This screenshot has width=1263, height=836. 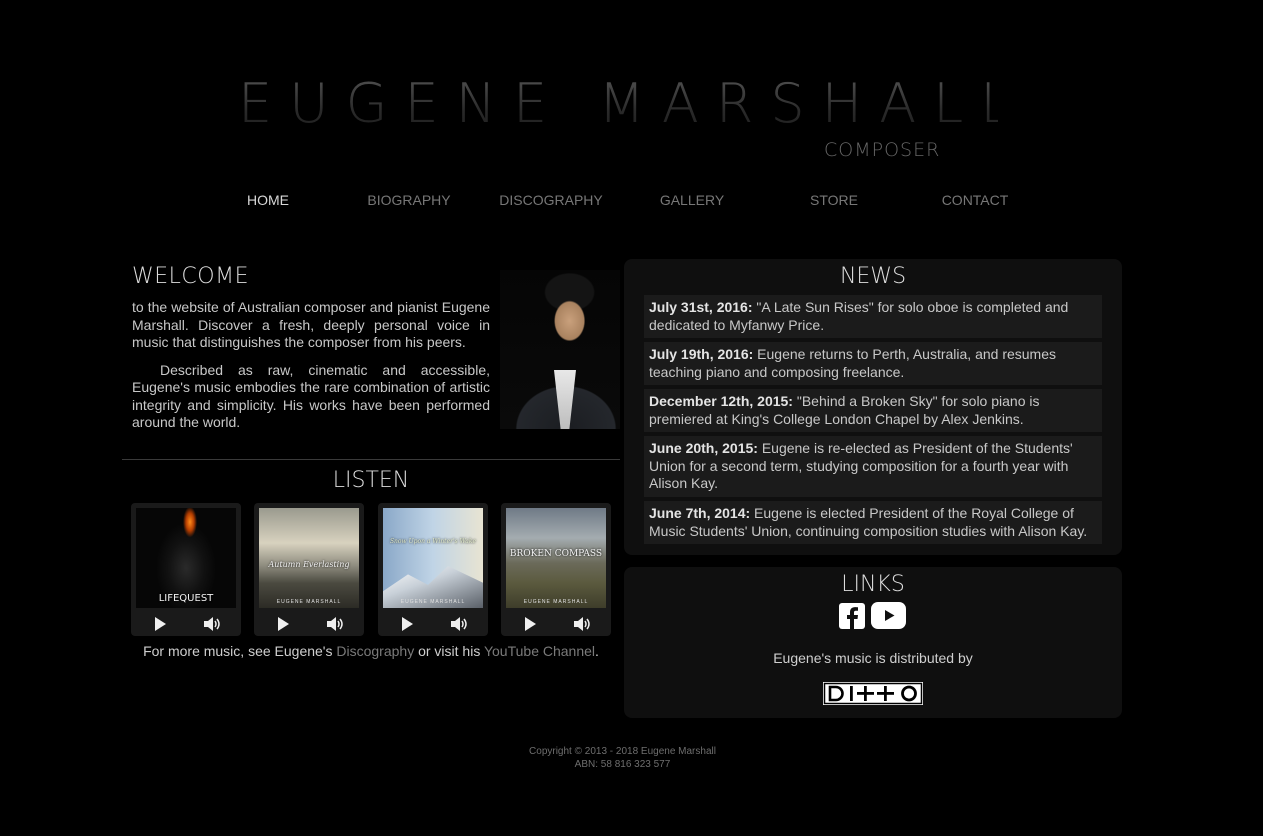 I want to click on nav-store: STORE, so click(x=834, y=200).